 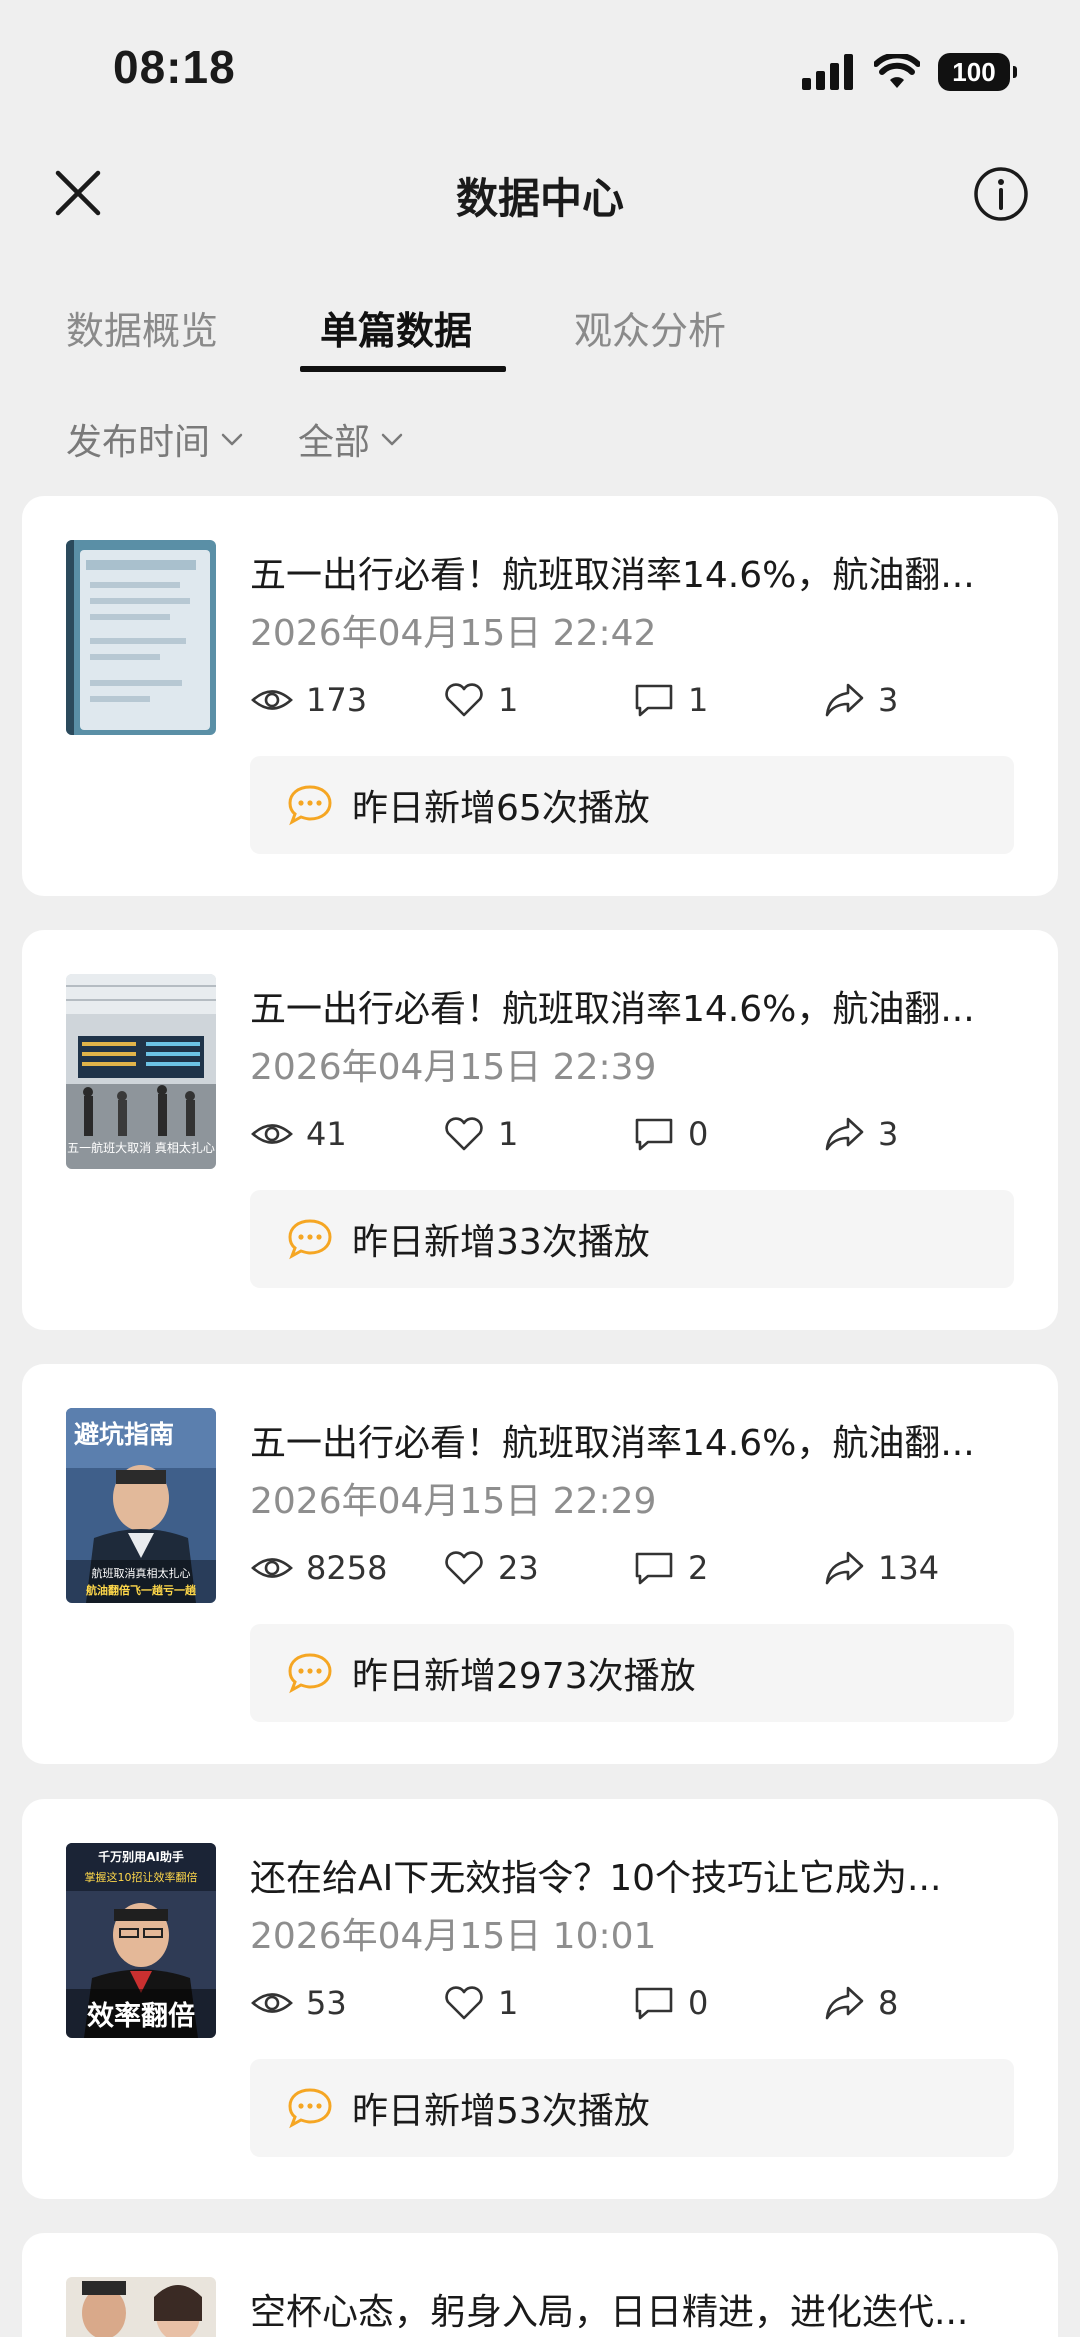 What do you see at coordinates (298, 1134) in the screenshot?
I see `views-stat: 41` at bounding box center [298, 1134].